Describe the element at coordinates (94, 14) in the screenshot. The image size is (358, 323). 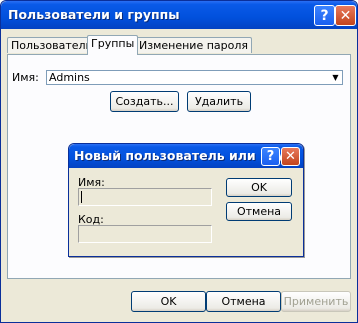
I see `window-title: Пользователи и группы` at that location.